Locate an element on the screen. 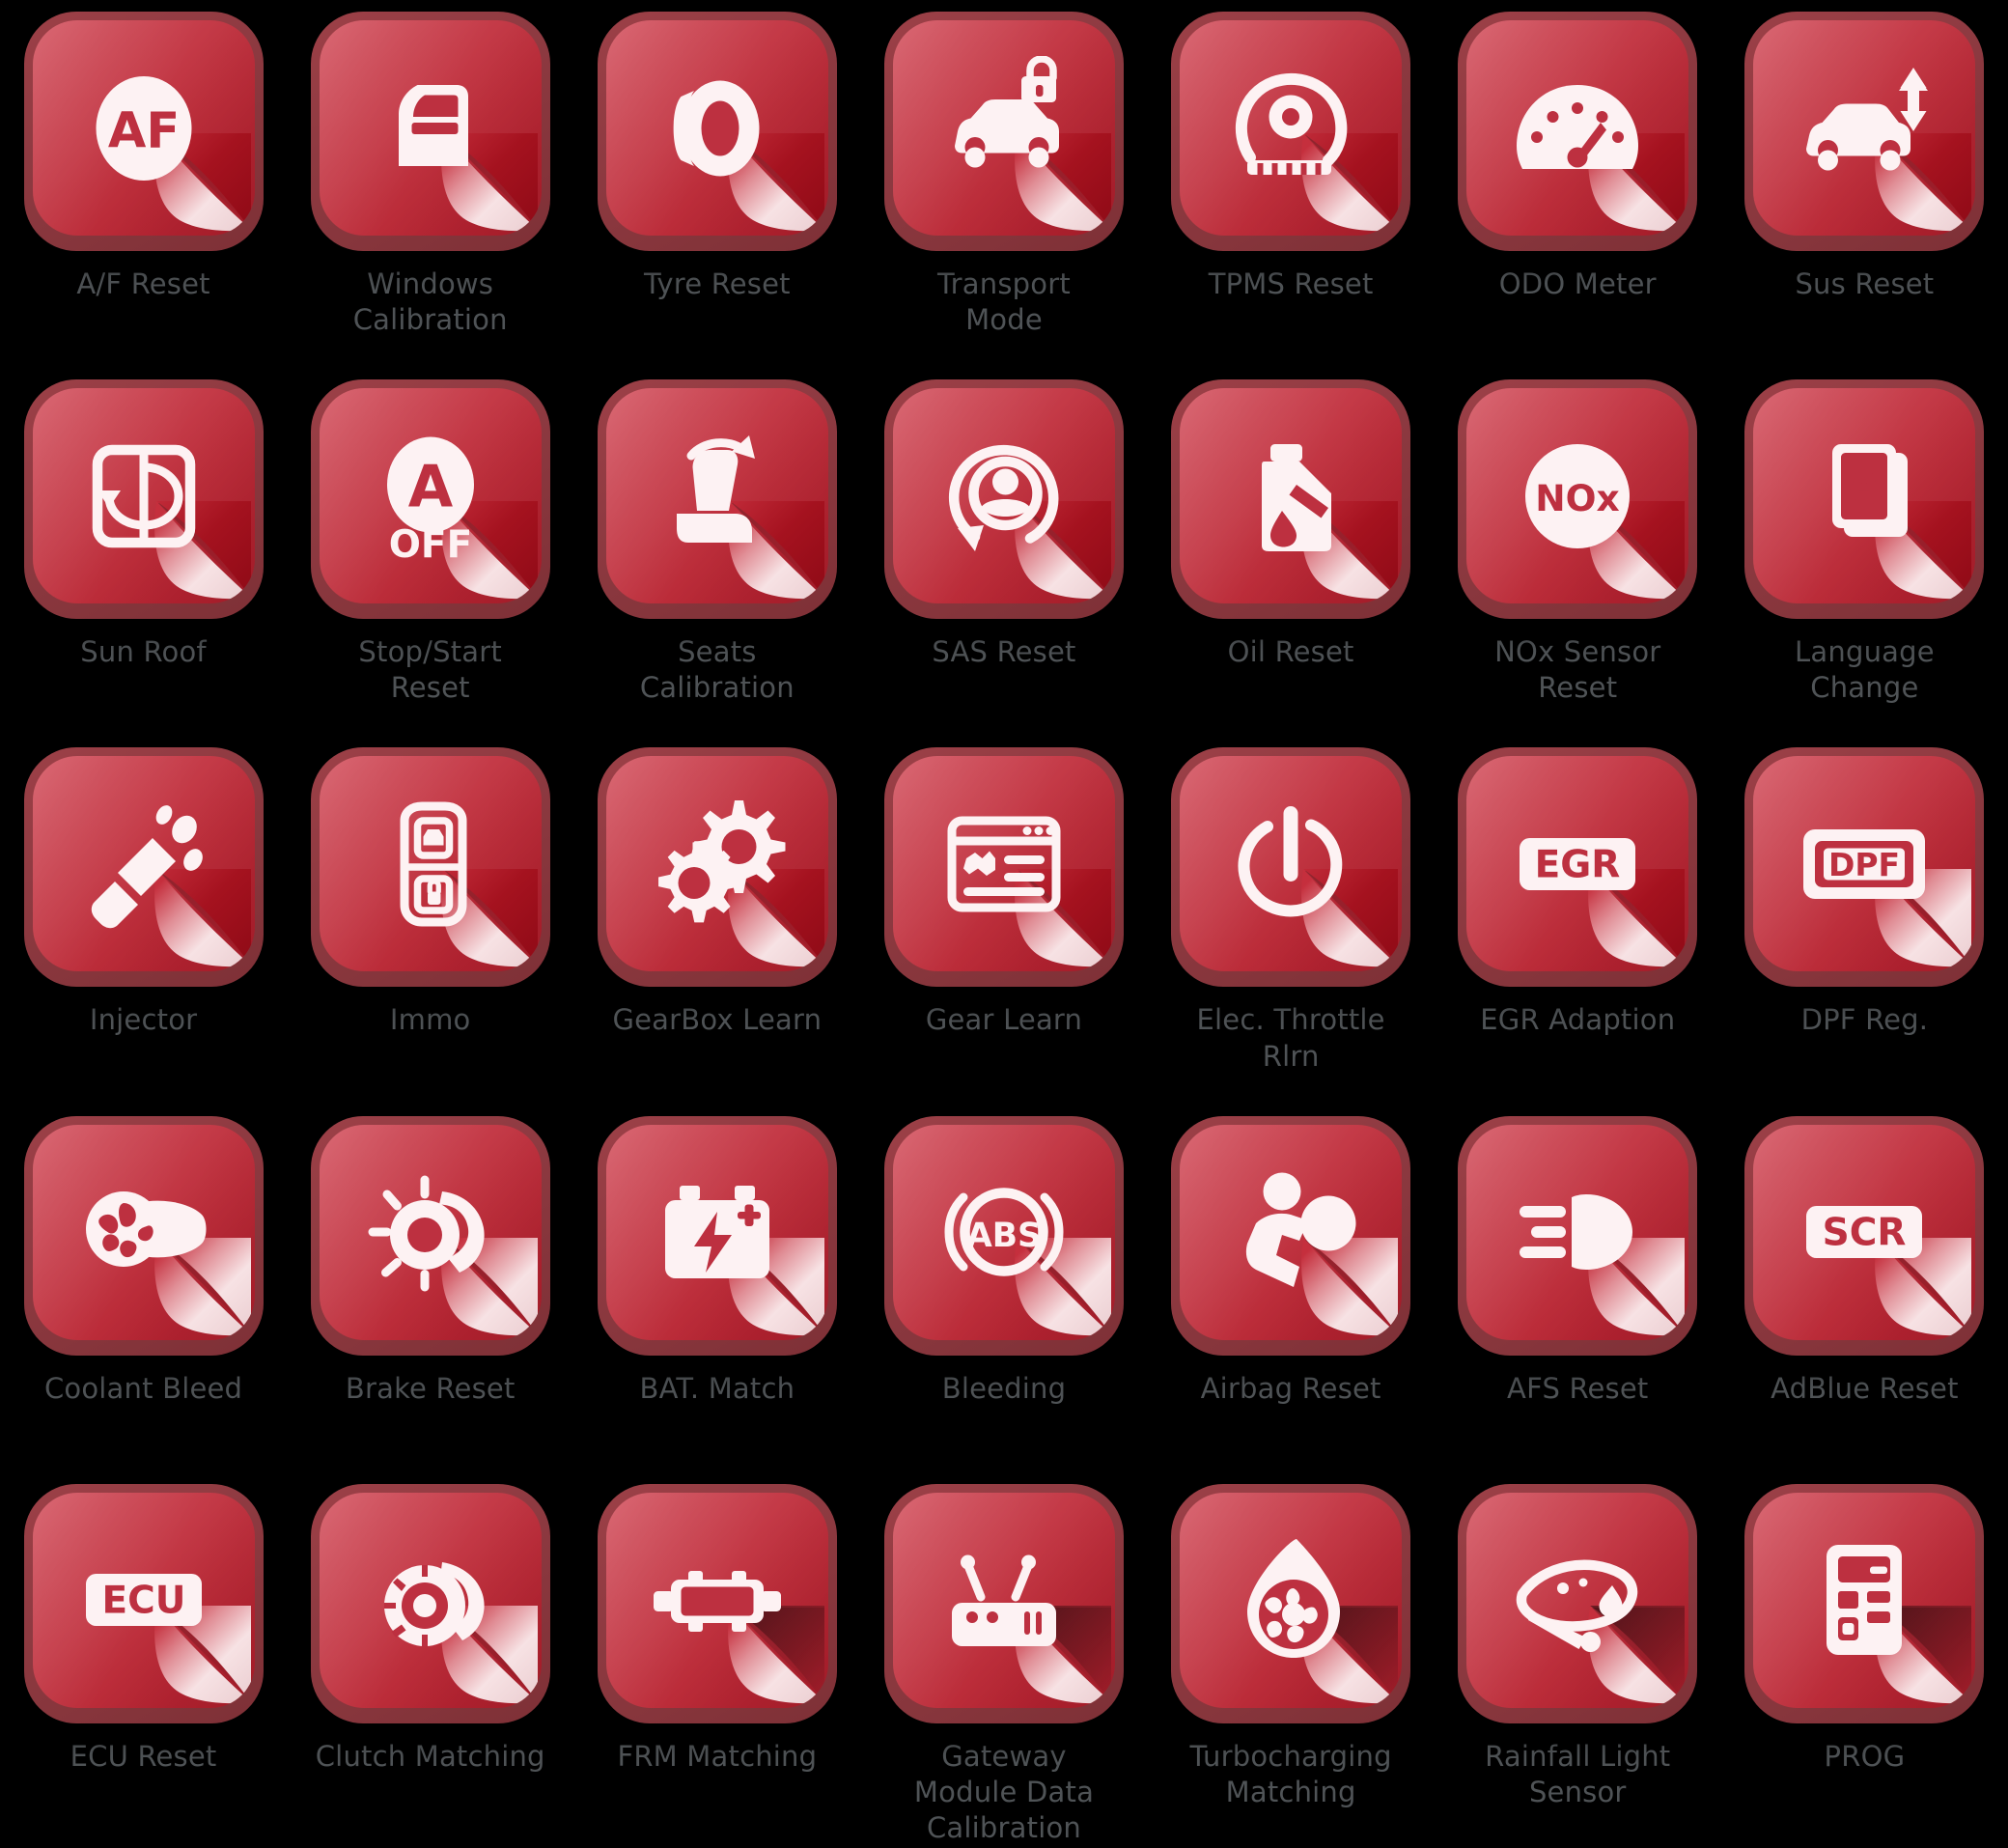  service-tile-turbocharger-drop: Turbocharging Matching is located at coordinates (1291, 1664).